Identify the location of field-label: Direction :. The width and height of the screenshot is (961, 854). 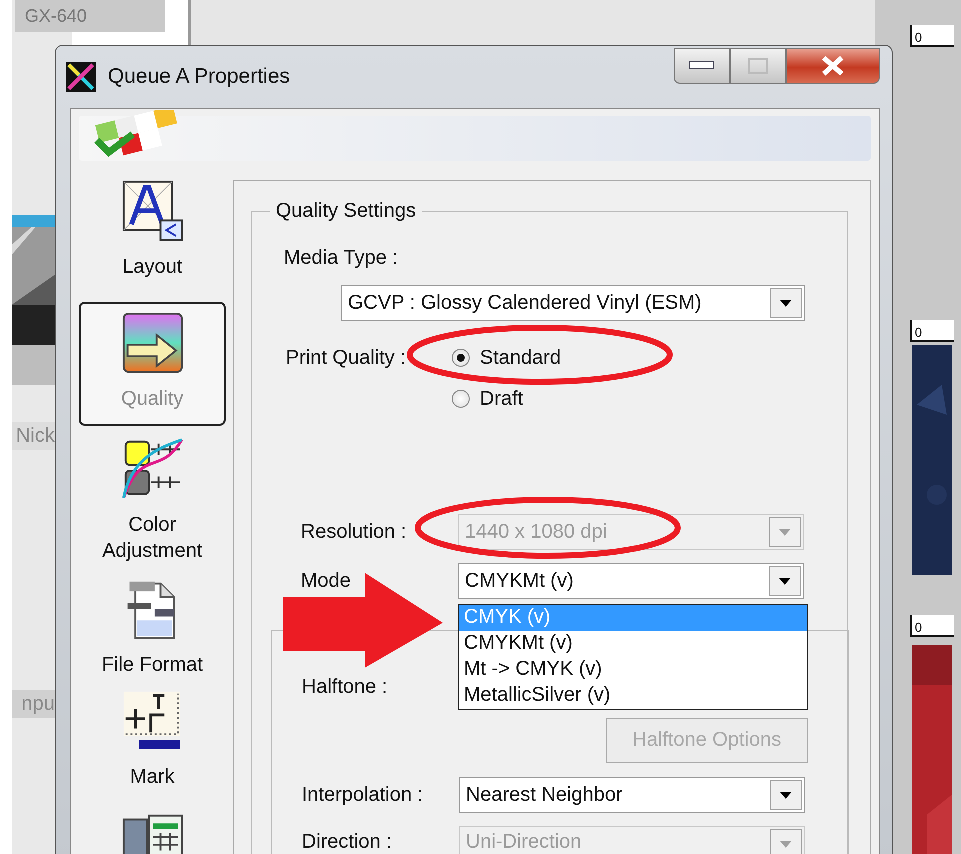
(348, 842).